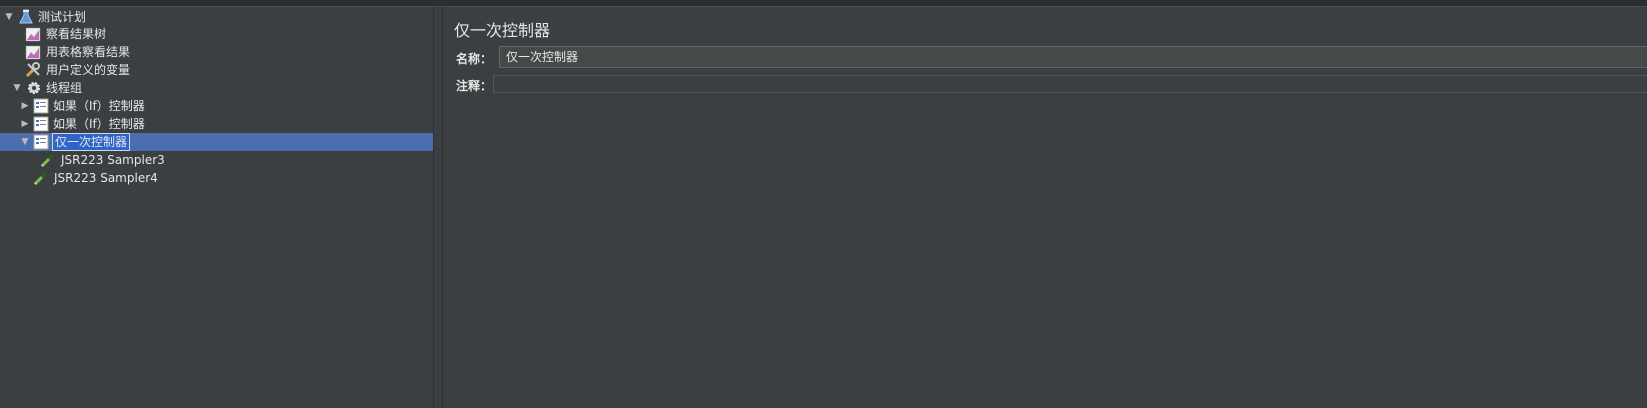  What do you see at coordinates (1073, 57) in the screenshot?
I see `name-field: 仅一次控制器` at bounding box center [1073, 57].